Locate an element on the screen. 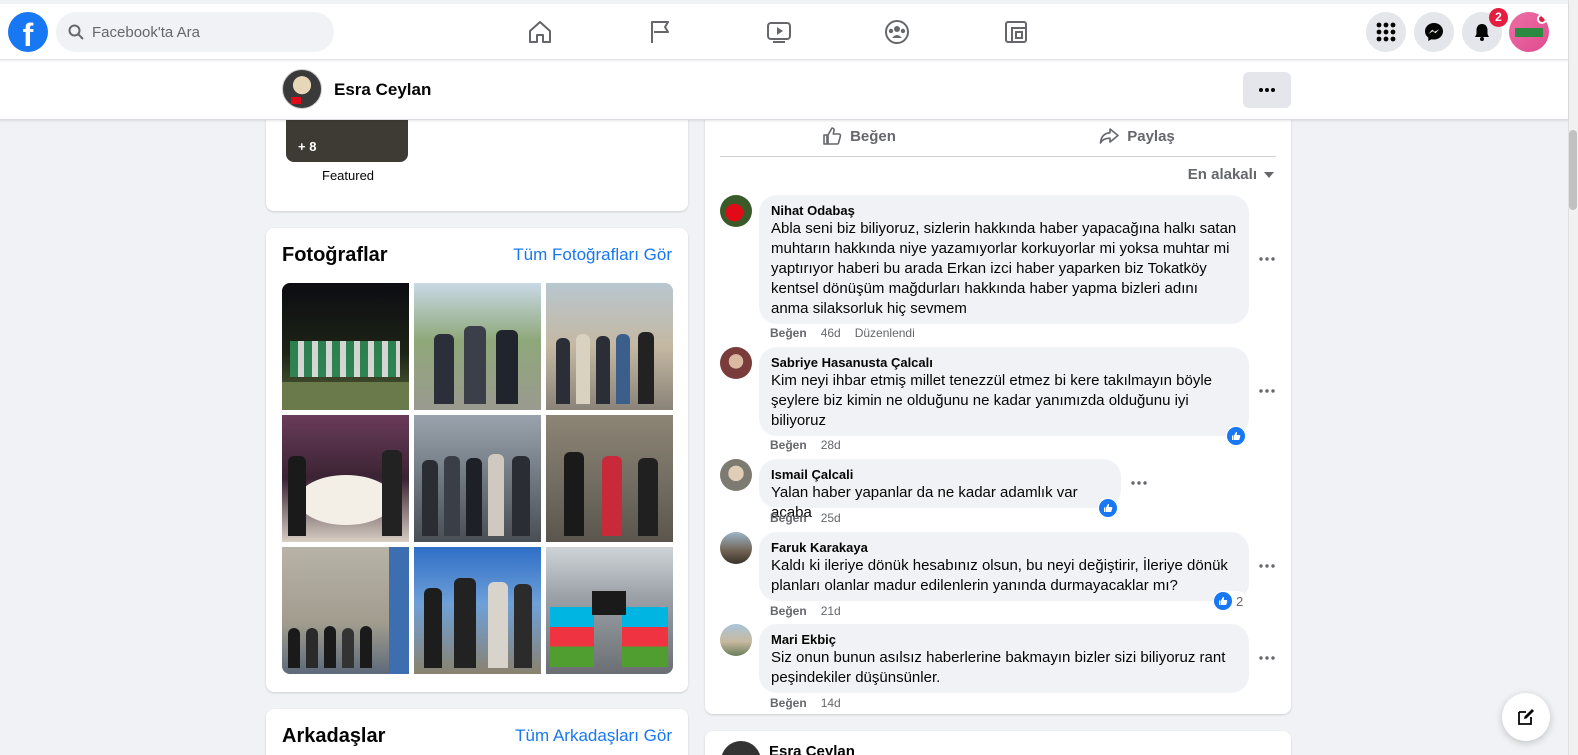 This screenshot has height=755, width=1578. account-alert-dot is located at coordinates (1542, 19).